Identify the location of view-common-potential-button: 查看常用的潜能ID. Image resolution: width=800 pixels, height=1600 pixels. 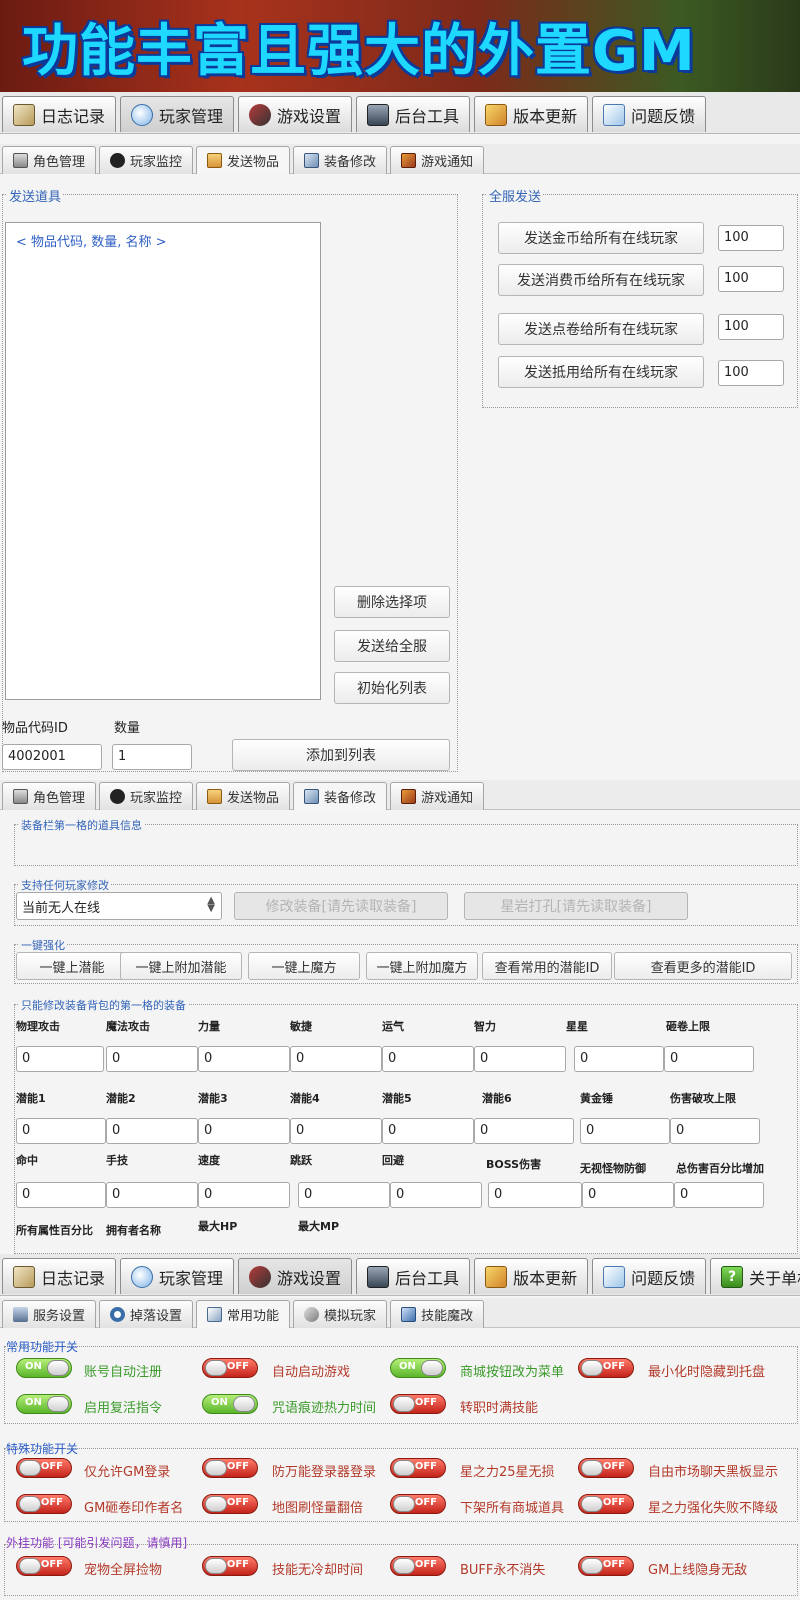
(547, 966).